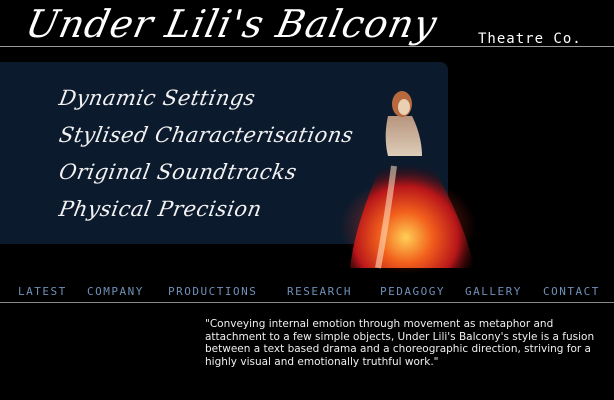  Describe the element at coordinates (231, 24) in the screenshot. I see `site-title: Under Lili's Balcony` at that location.